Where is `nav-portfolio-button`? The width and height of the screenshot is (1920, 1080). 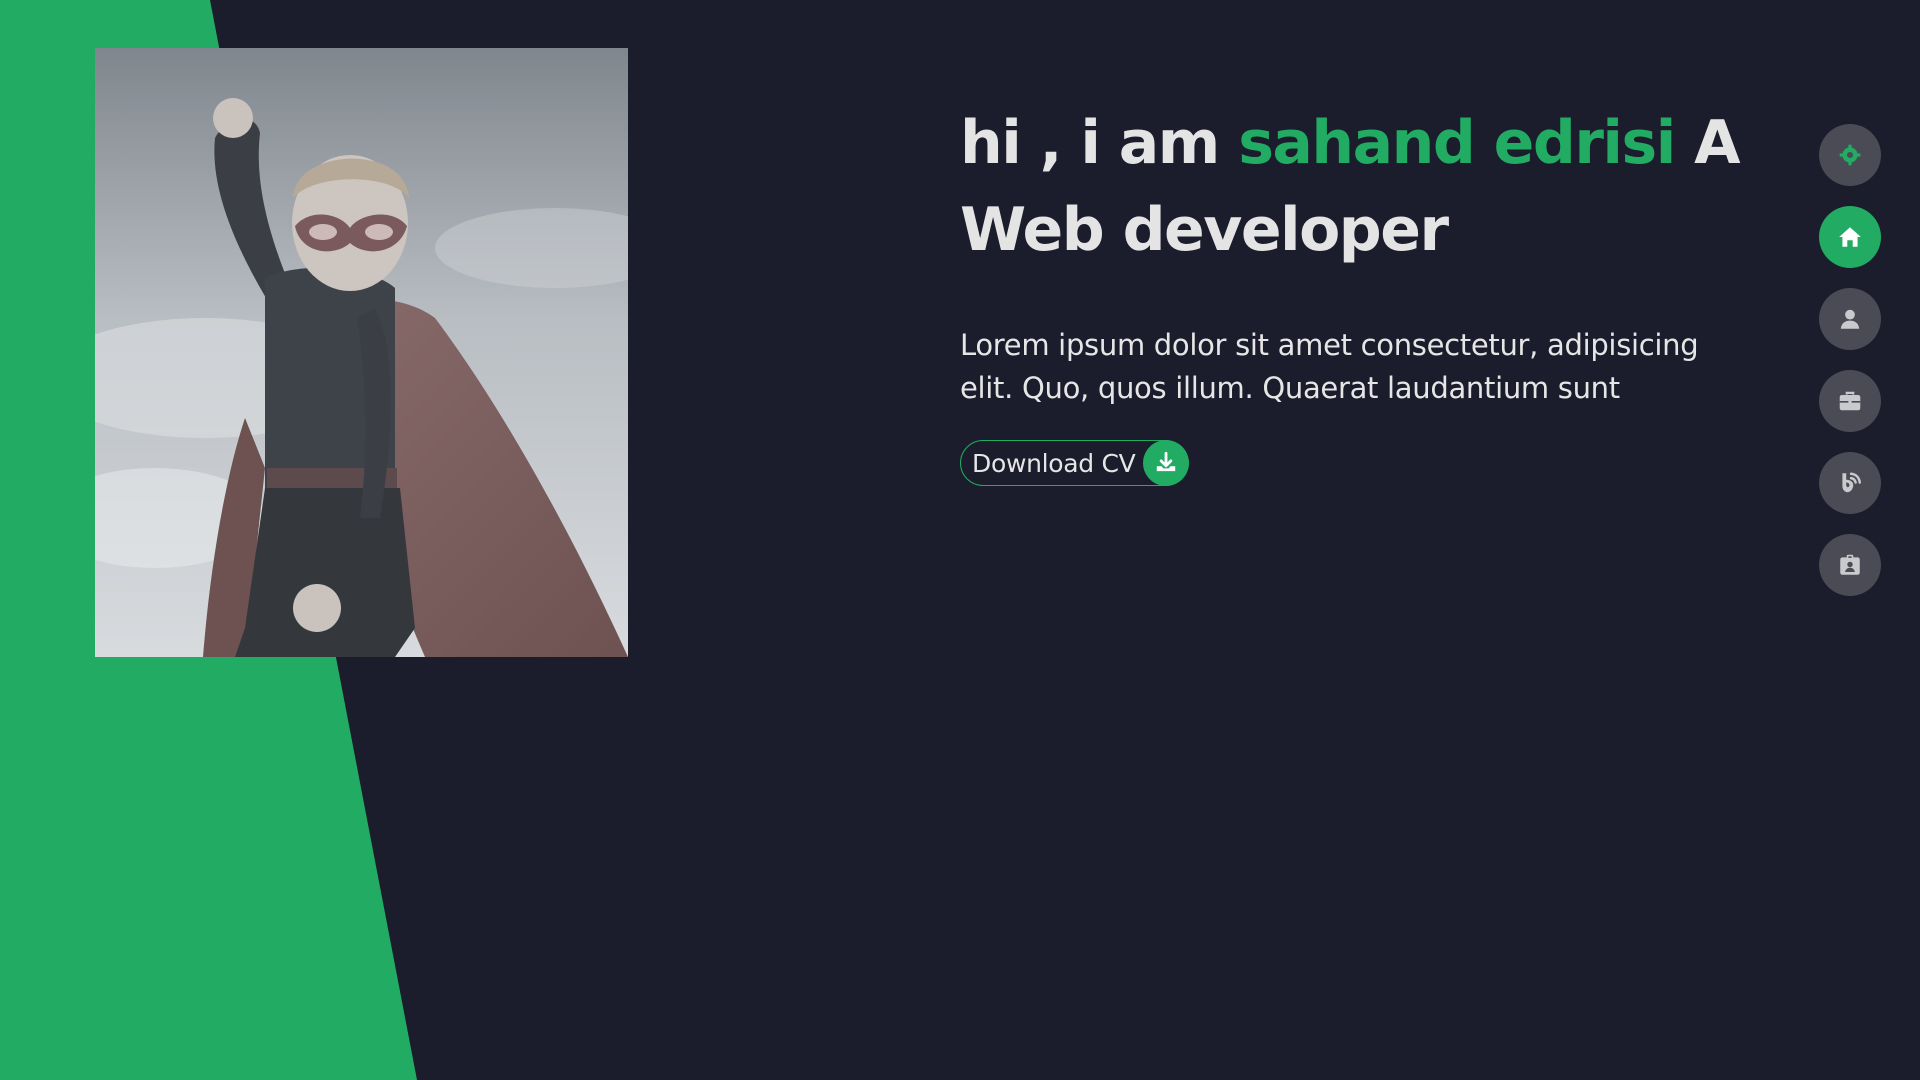
nav-portfolio-button is located at coordinates (1850, 401).